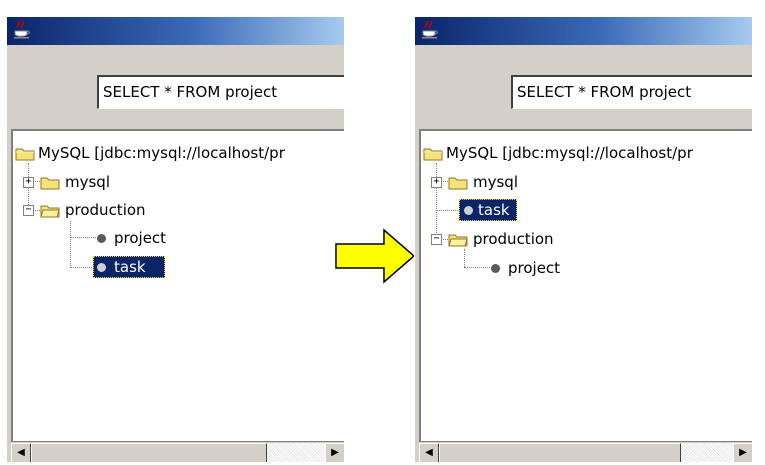 This screenshot has width=765, height=465. I want to click on right-arrow-icon, so click(375, 256).